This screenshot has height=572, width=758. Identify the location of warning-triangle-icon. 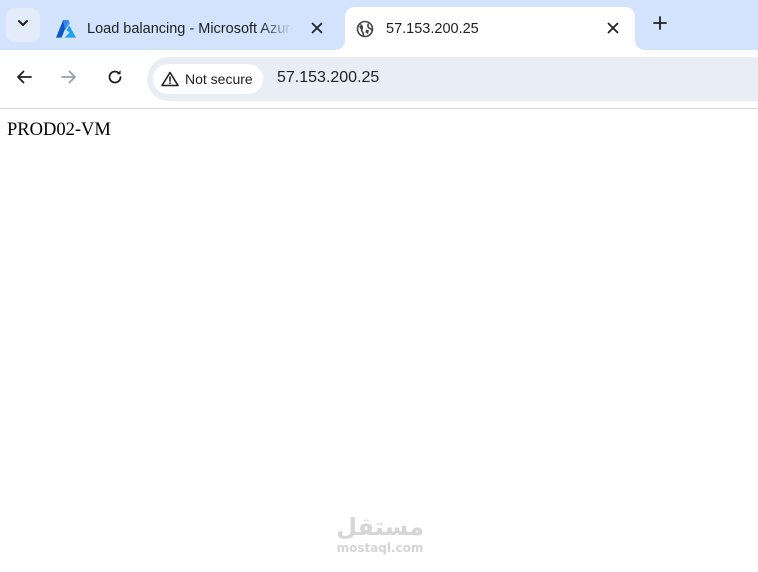
(170, 79).